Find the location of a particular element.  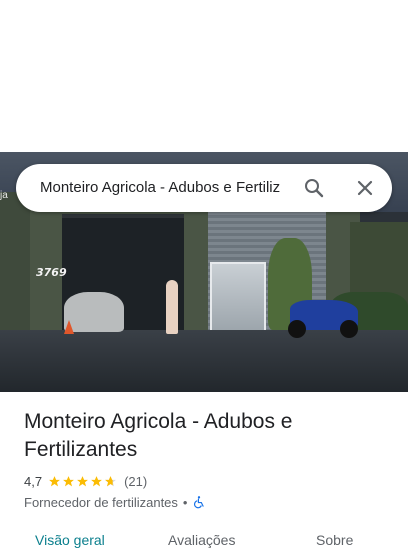

rating-value: 4,7 is located at coordinates (33, 481).